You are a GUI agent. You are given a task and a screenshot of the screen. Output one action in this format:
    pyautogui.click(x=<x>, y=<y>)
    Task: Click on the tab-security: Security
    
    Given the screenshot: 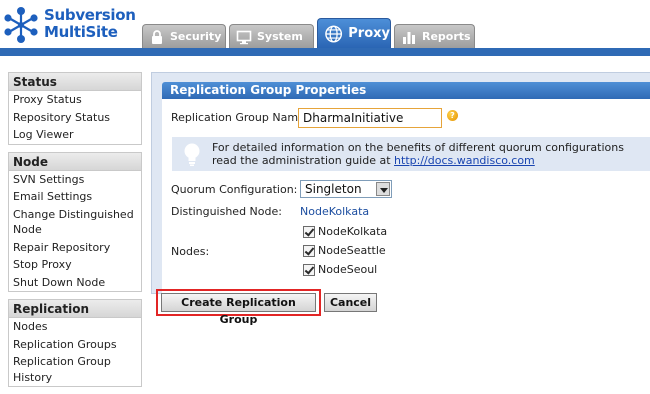 What is the action you would take?
    pyautogui.click(x=184, y=36)
    